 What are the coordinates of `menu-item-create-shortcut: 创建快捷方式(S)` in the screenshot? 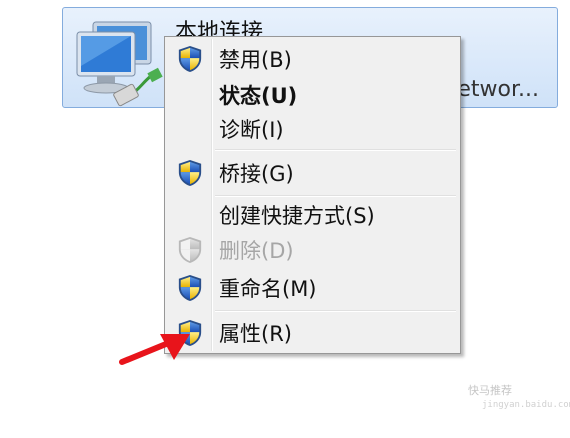 It's located at (312, 215).